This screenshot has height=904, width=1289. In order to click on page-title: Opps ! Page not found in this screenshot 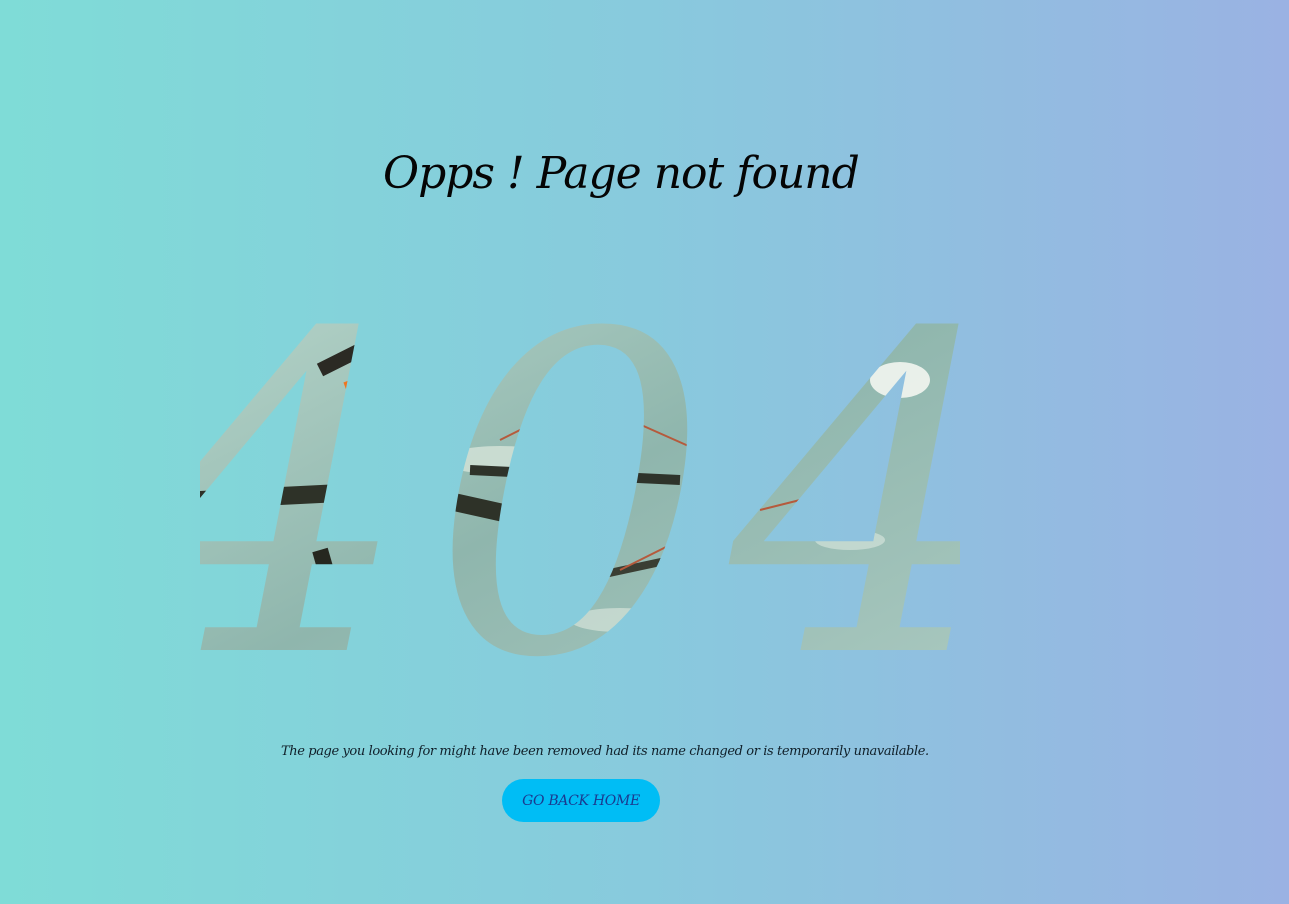, I will do `click(621, 173)`.